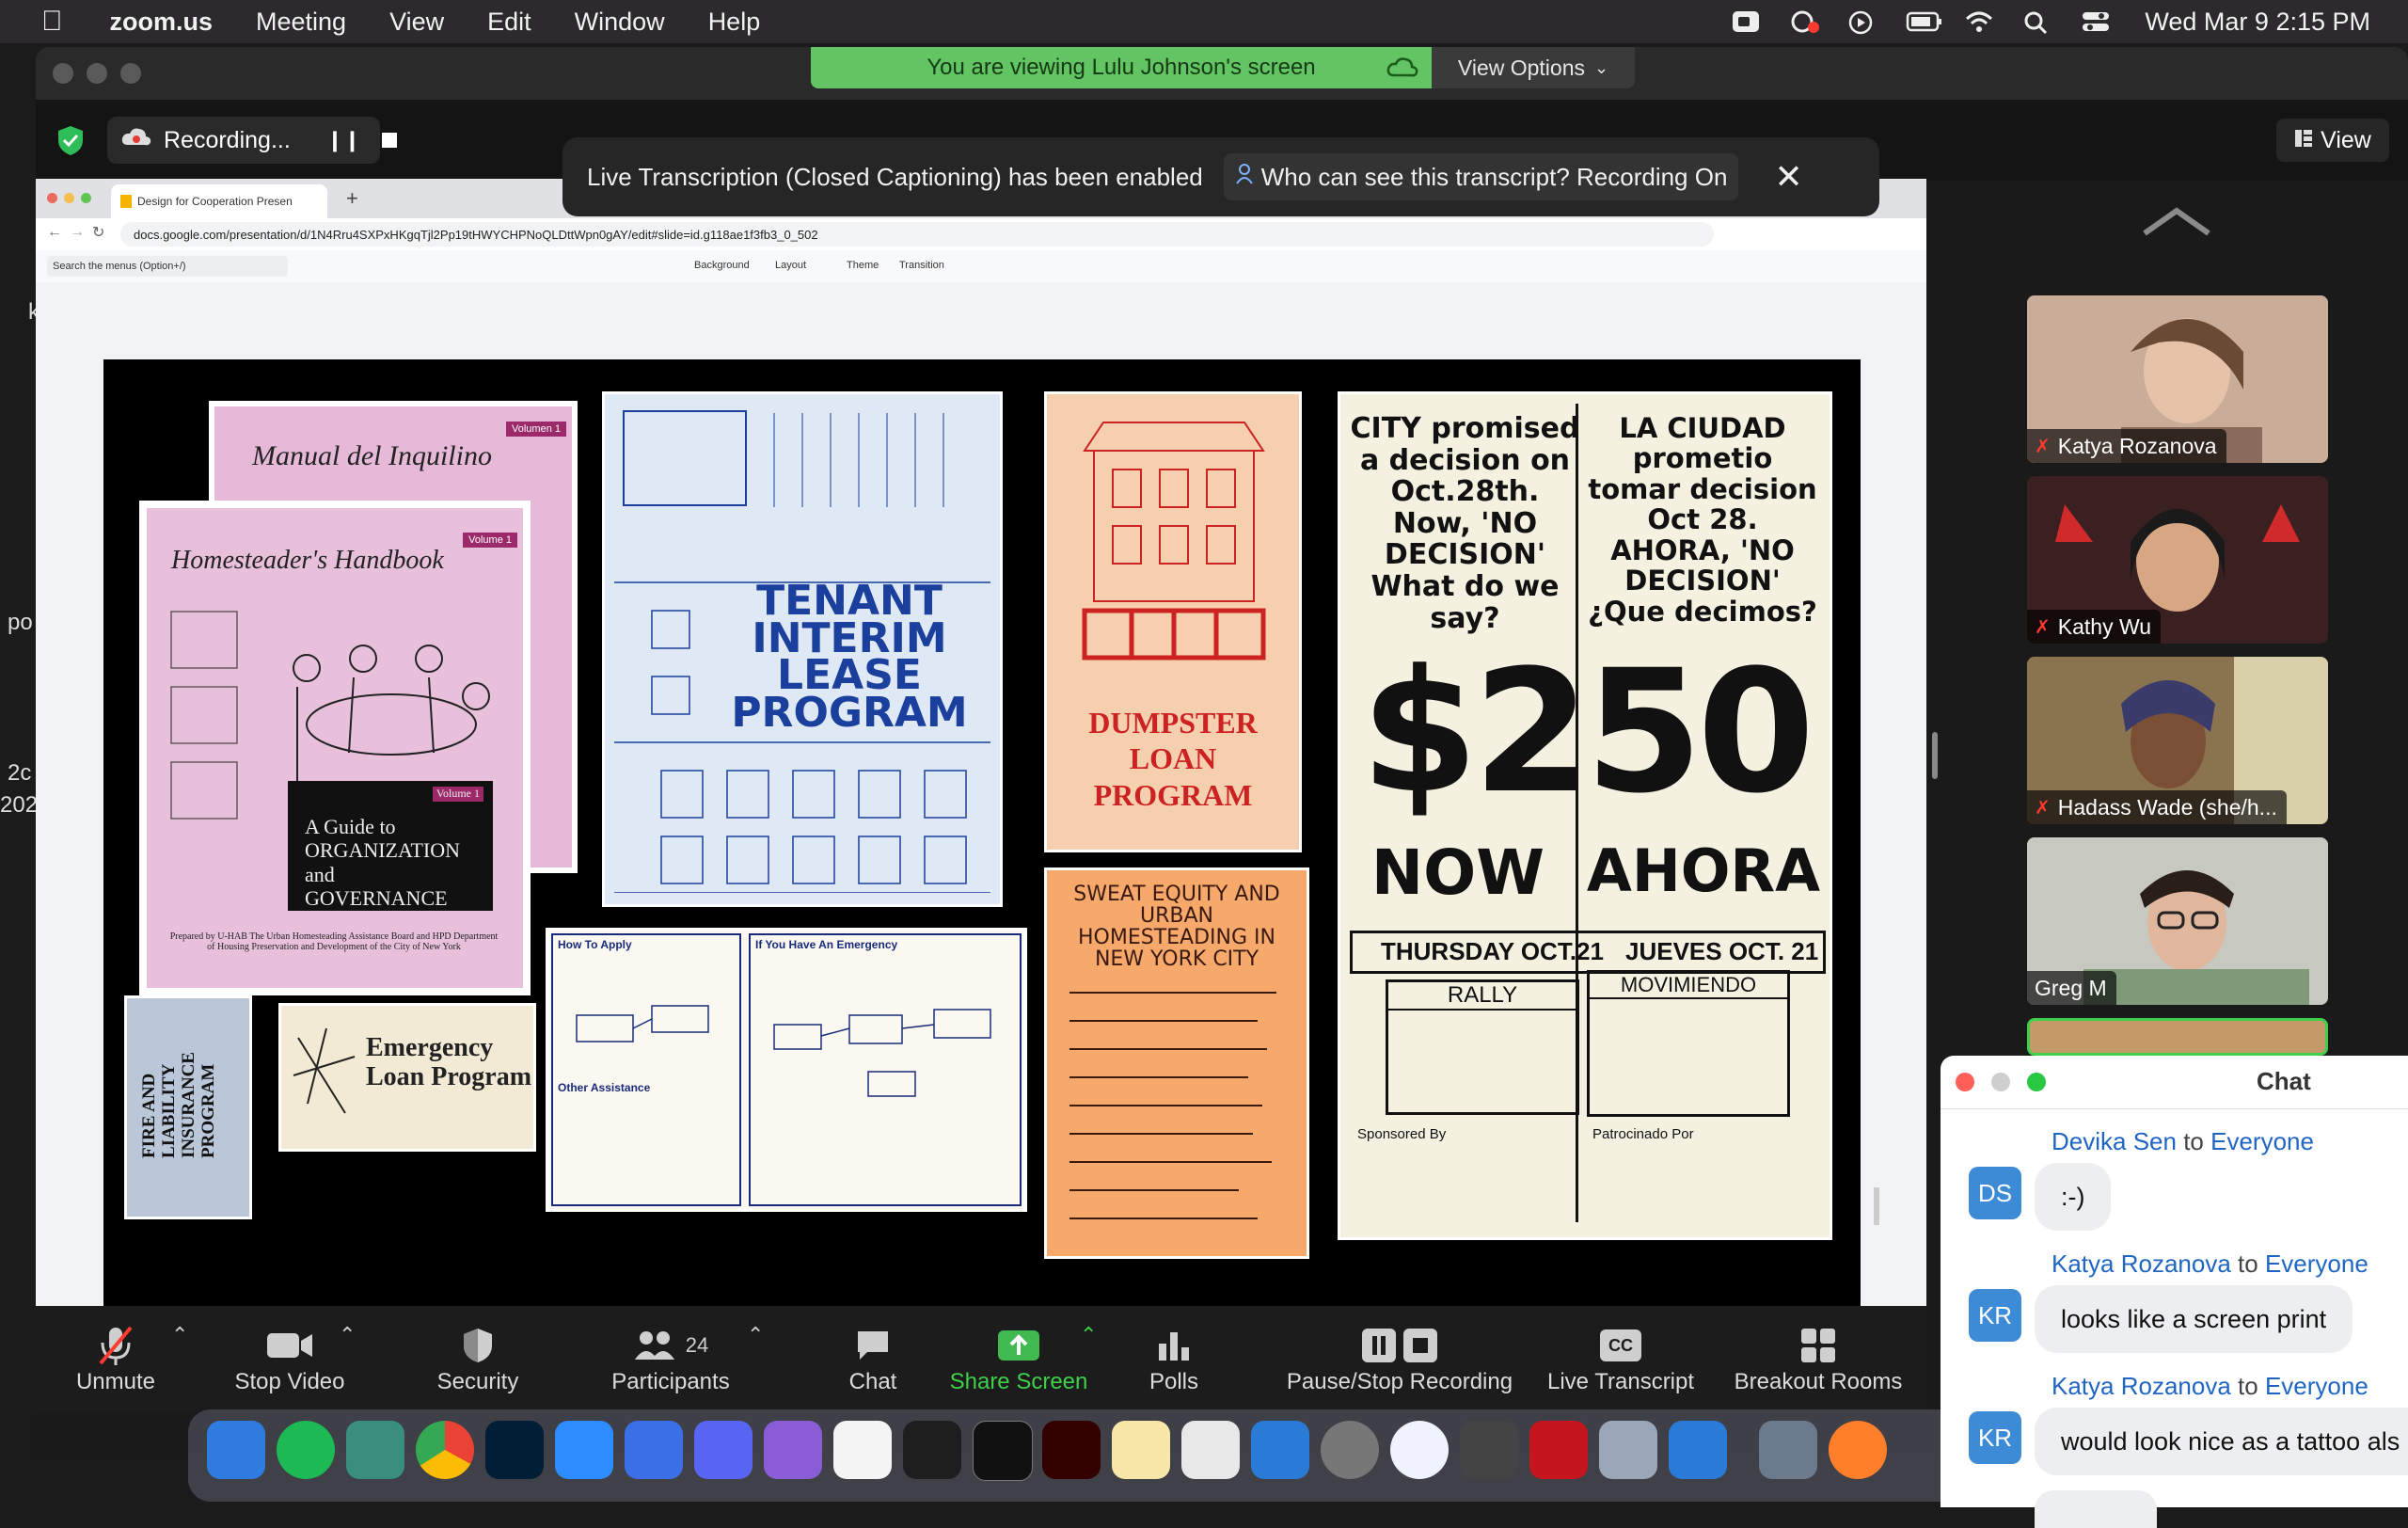  I want to click on camera-icon, so click(290, 1345).